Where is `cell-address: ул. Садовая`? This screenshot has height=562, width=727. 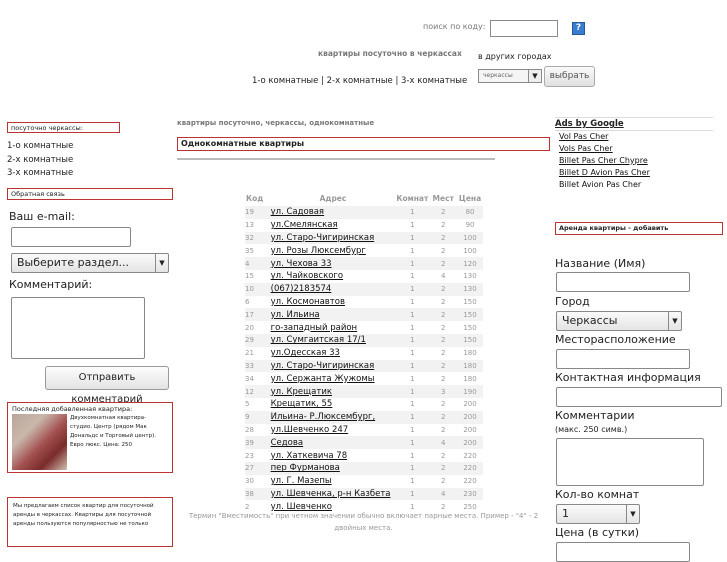 cell-address: ул. Садовая is located at coordinates (333, 212).